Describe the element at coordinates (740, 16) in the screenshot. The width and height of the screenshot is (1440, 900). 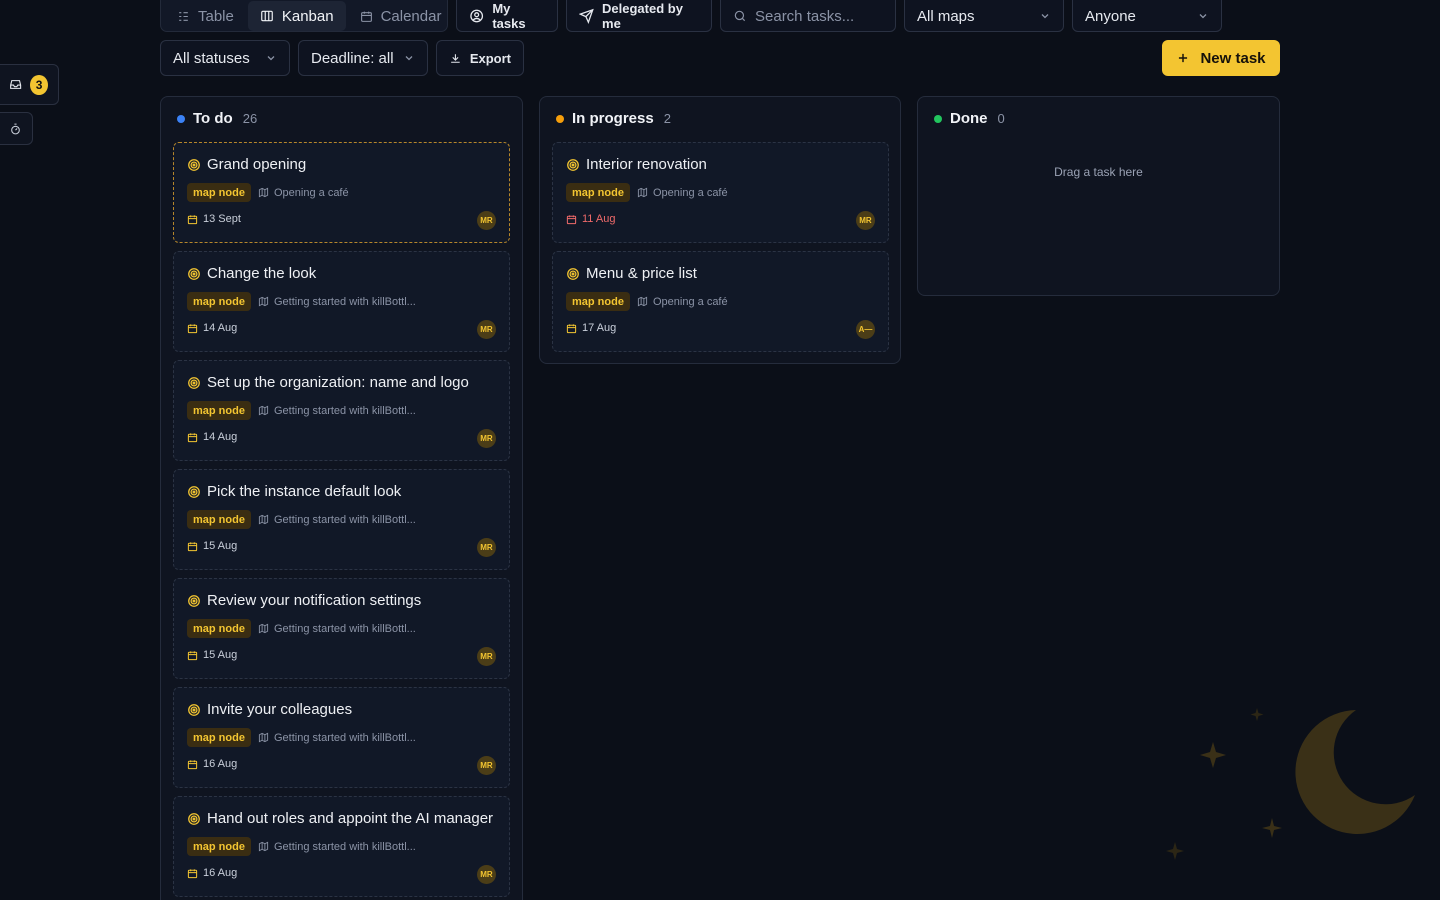
I see `search-icon` at that location.